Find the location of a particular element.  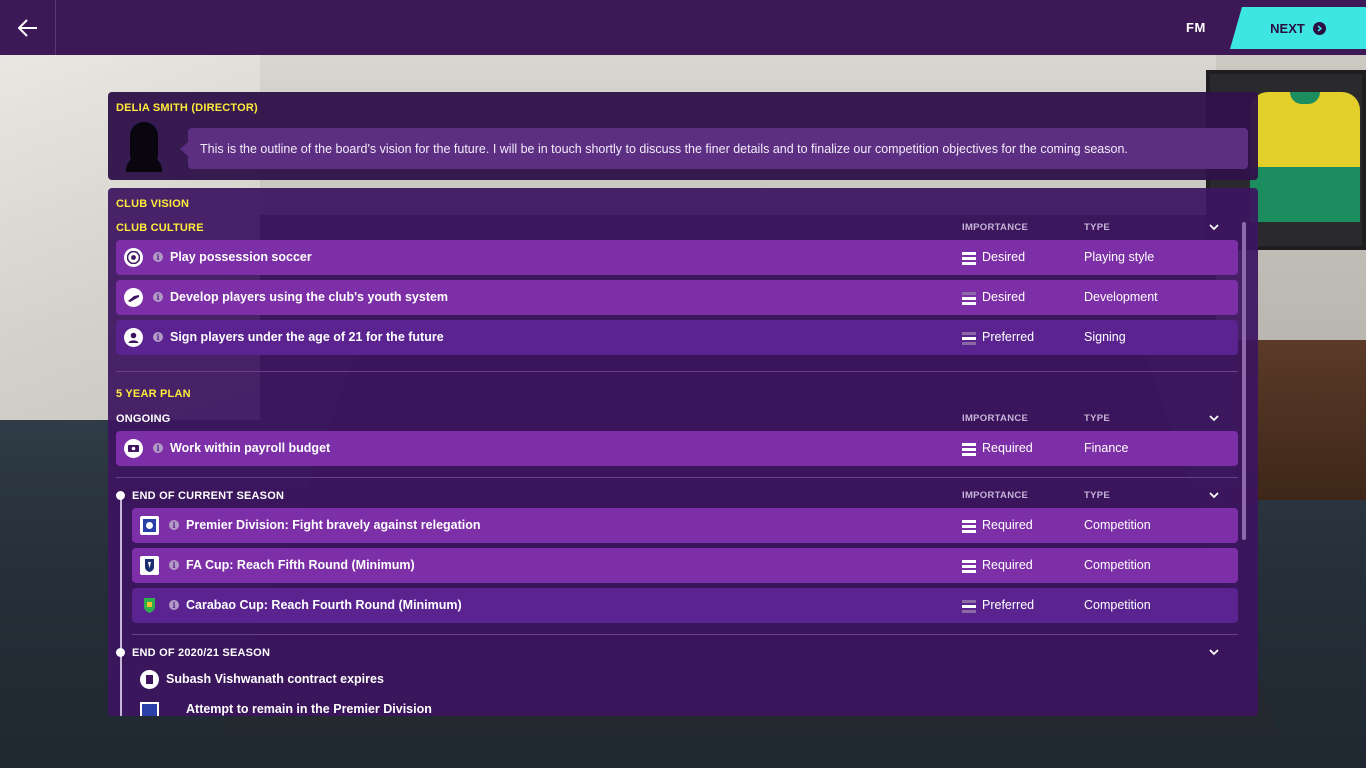

club-vision-title: CLUB VISION is located at coordinates (153, 204).